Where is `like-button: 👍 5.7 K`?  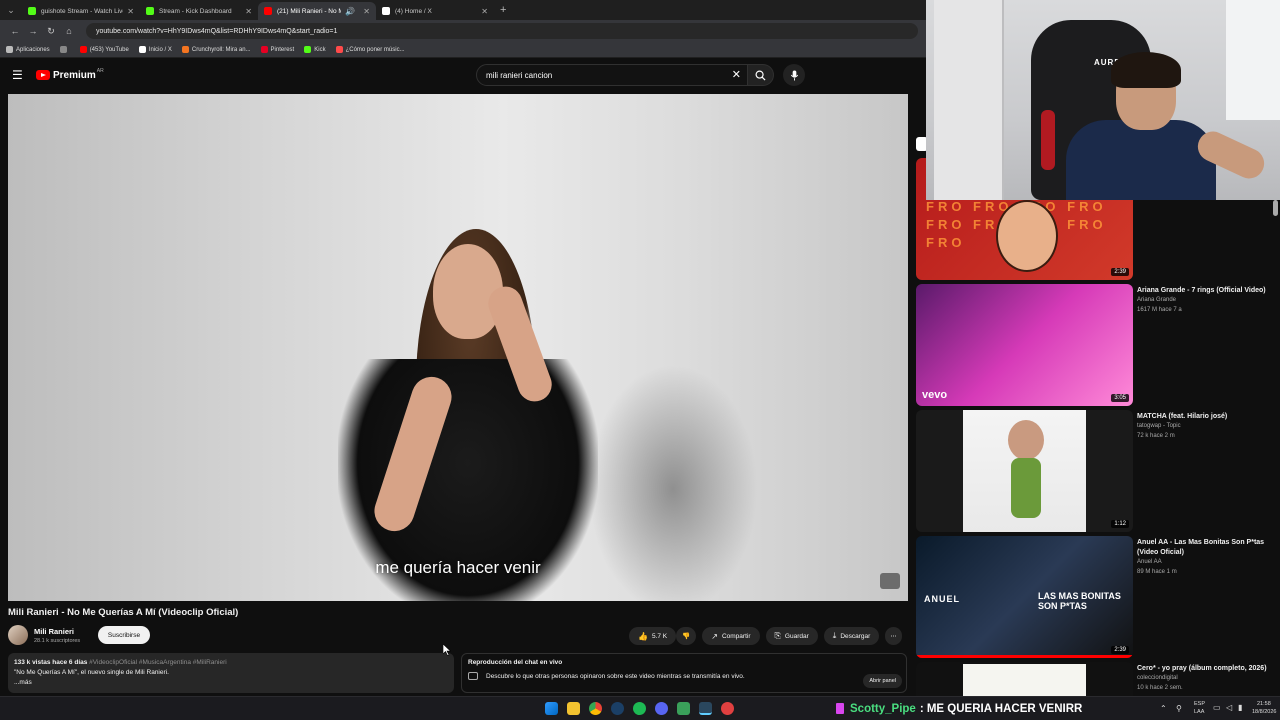 like-button: 👍 5.7 K is located at coordinates (653, 636).